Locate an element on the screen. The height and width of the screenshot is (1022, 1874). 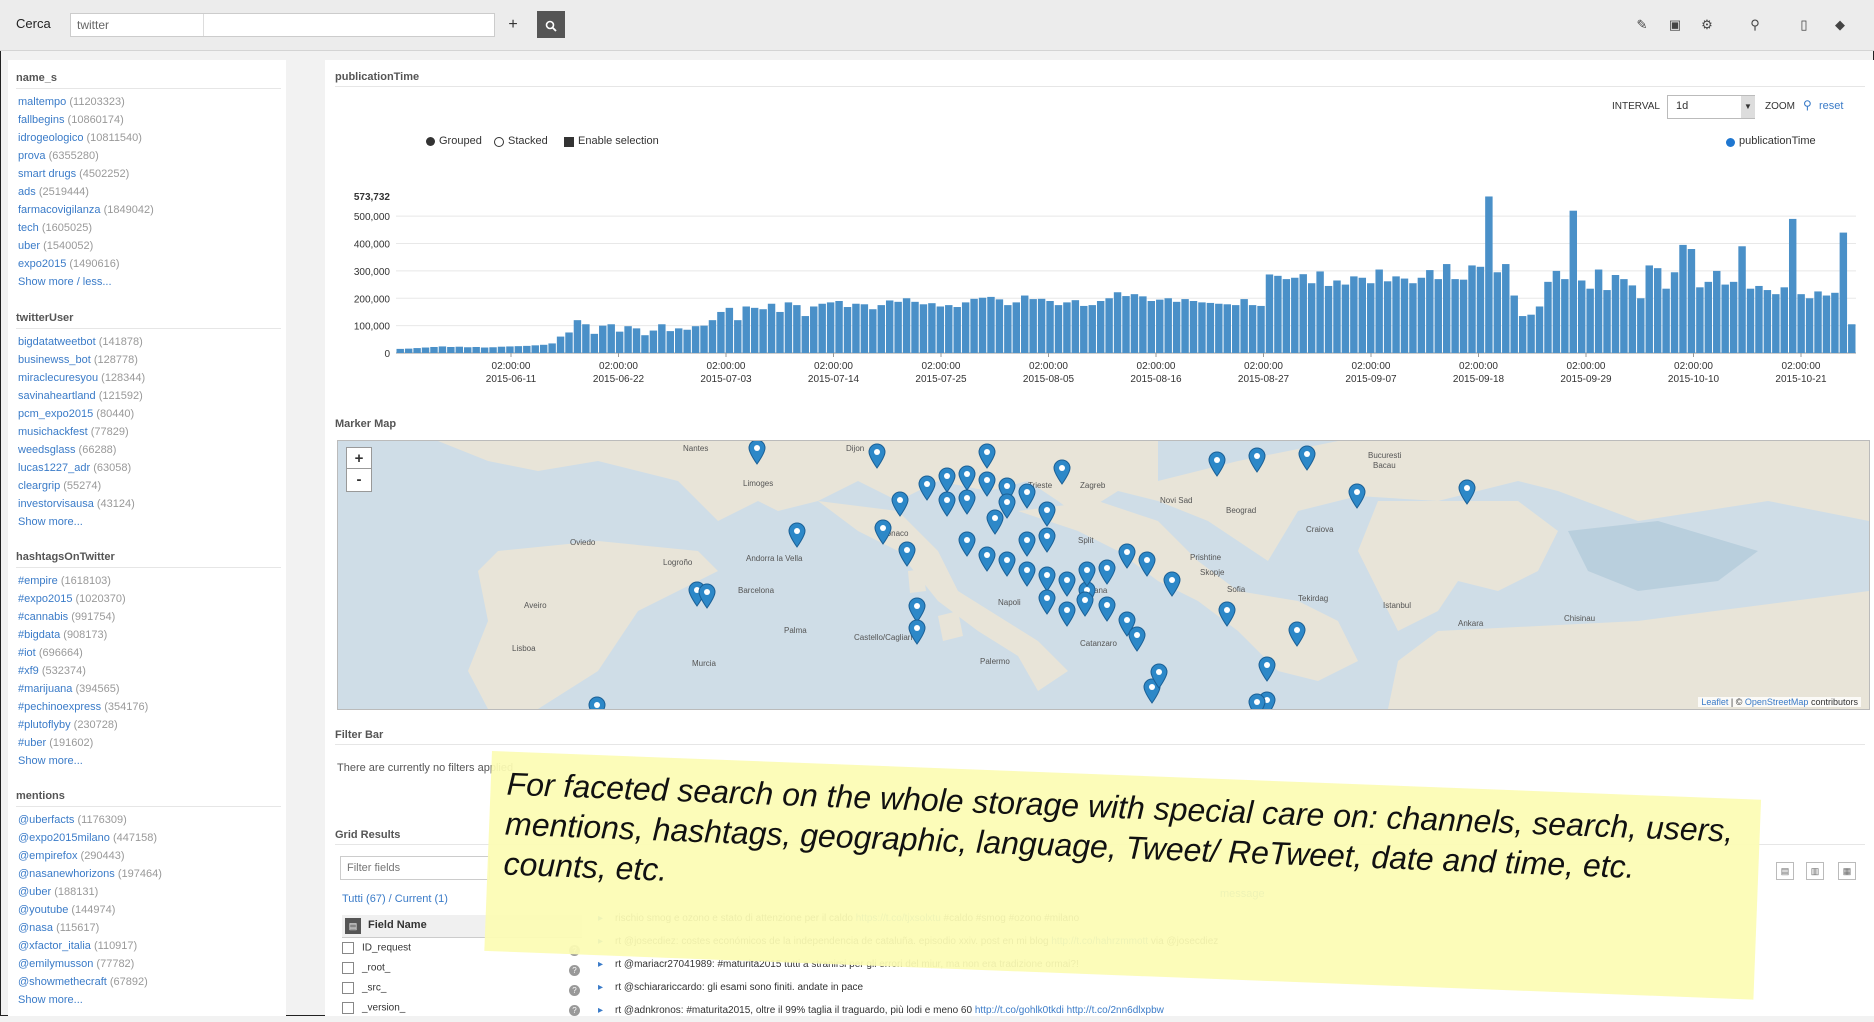
reset-link: reset is located at coordinates (1831, 106).